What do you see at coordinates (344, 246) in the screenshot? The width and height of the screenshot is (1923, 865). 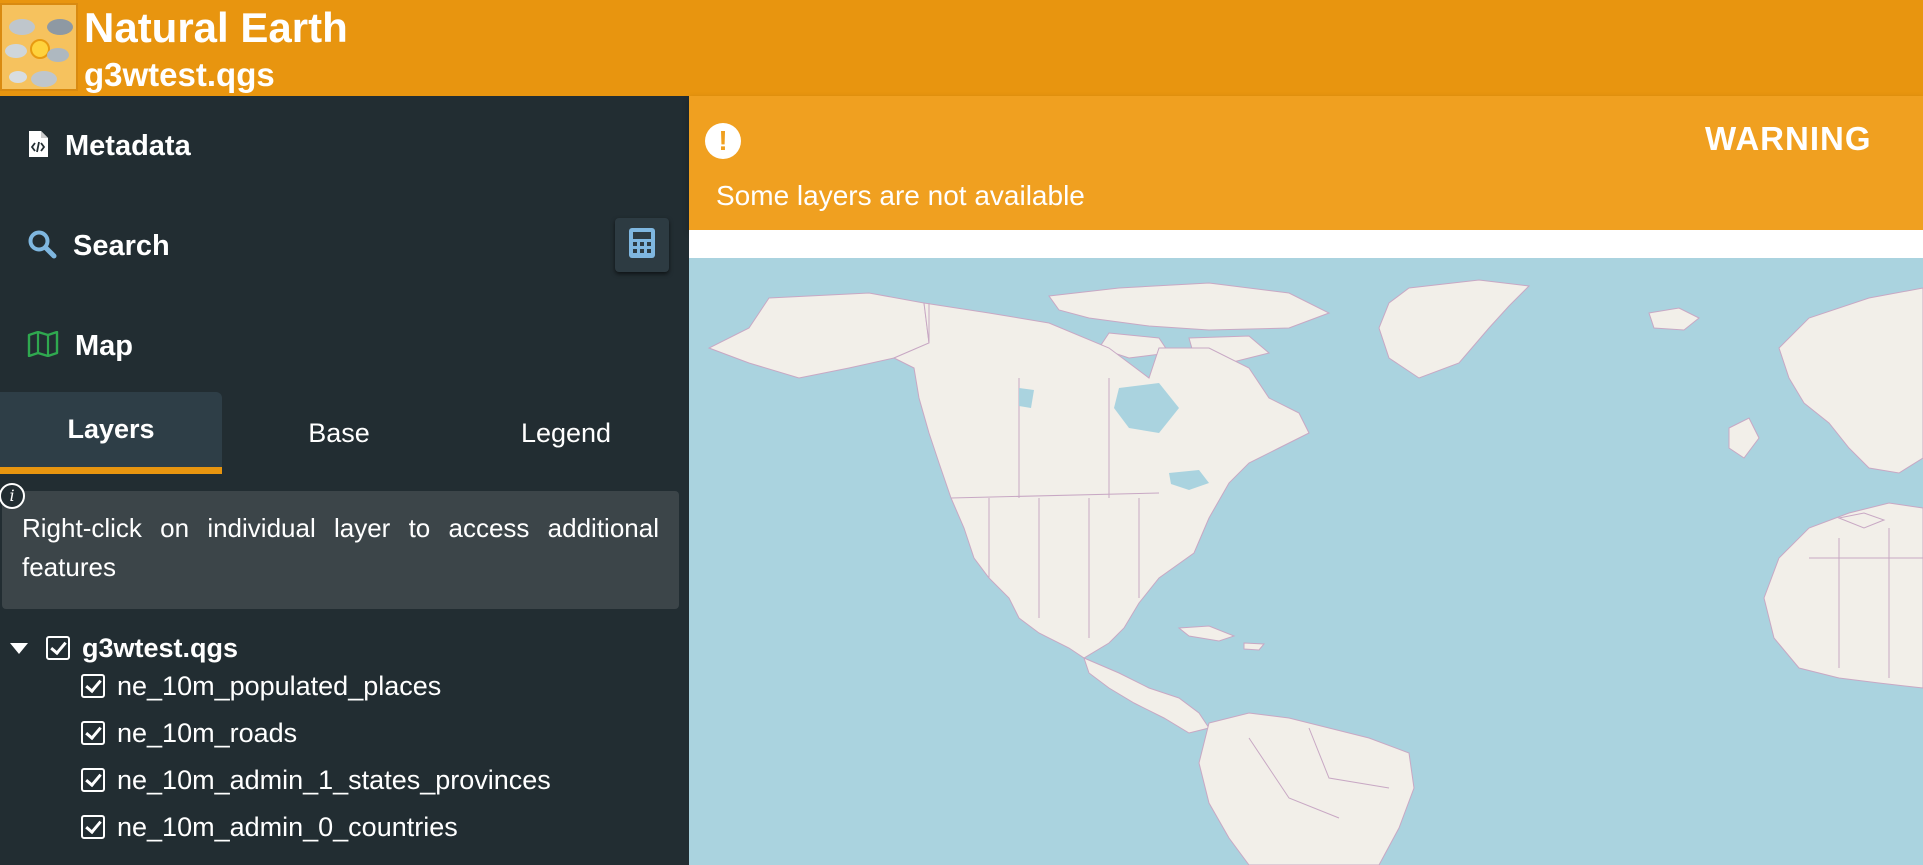 I see `sidebar-item-search: Search` at bounding box center [344, 246].